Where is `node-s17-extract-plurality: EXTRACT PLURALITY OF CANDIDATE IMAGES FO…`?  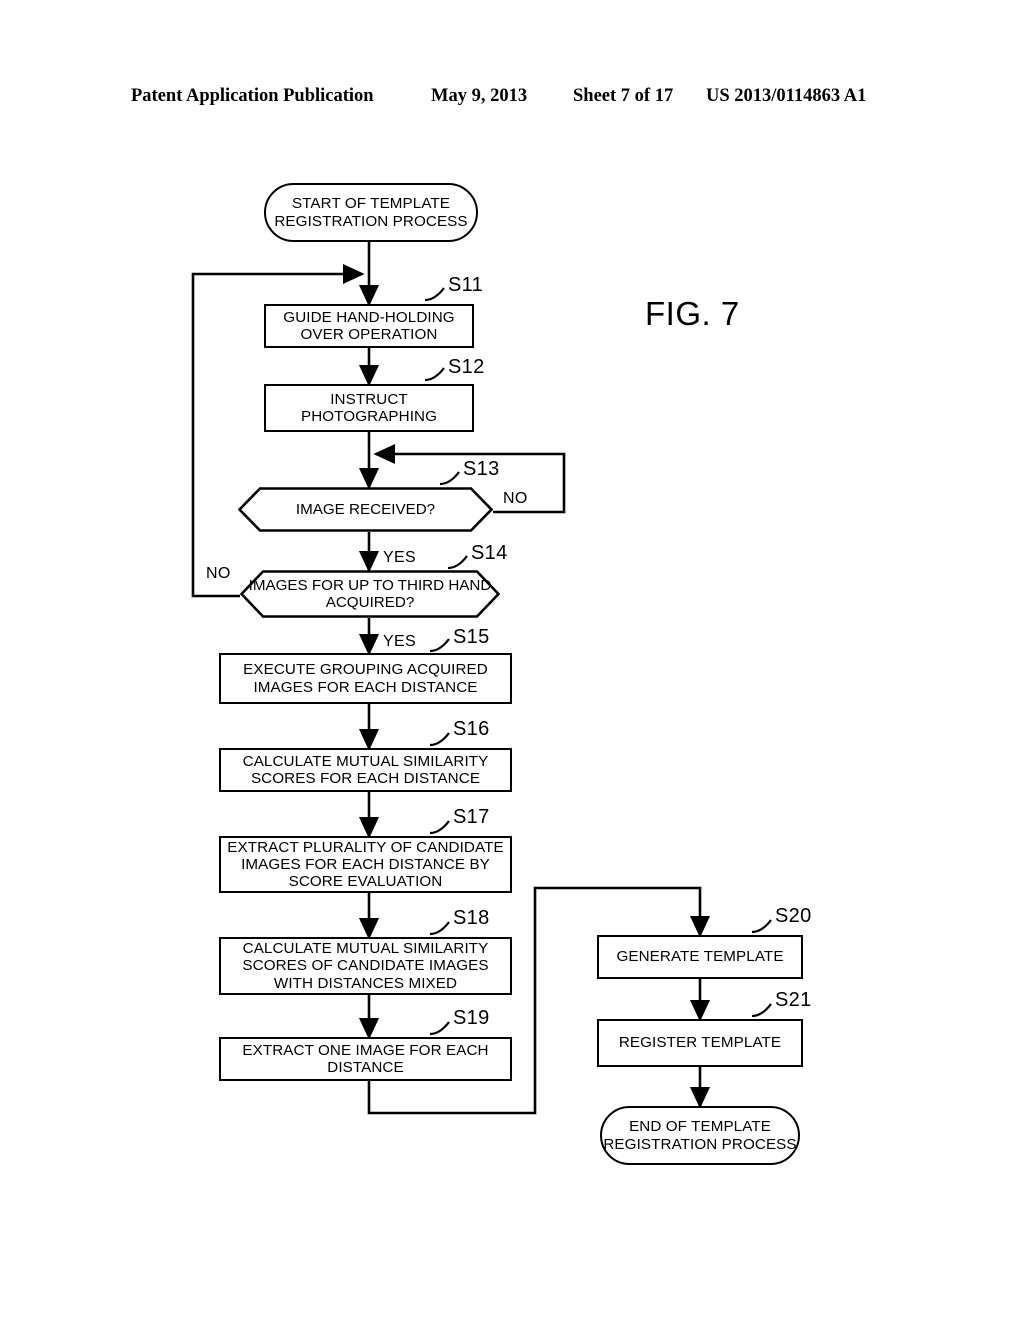
node-s17-extract-plurality: EXTRACT PLURALITY OF CANDIDATE IMAGES FO… is located at coordinates (365, 864).